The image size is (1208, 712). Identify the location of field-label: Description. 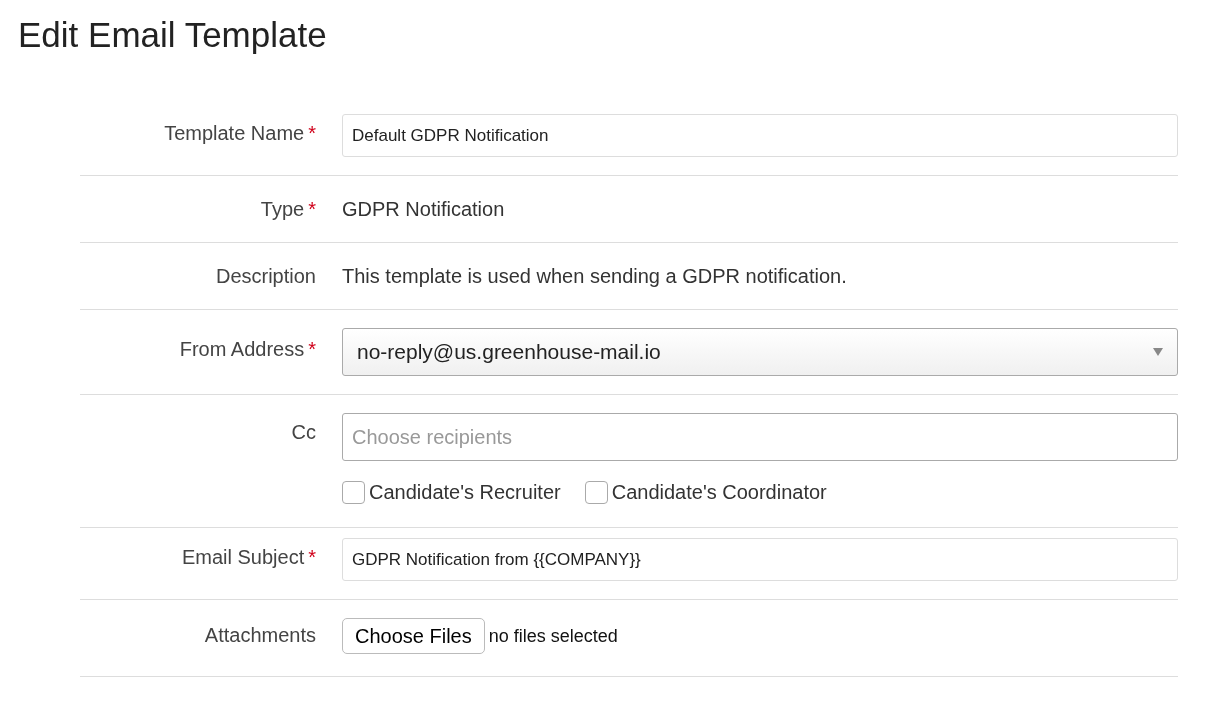
(265, 276).